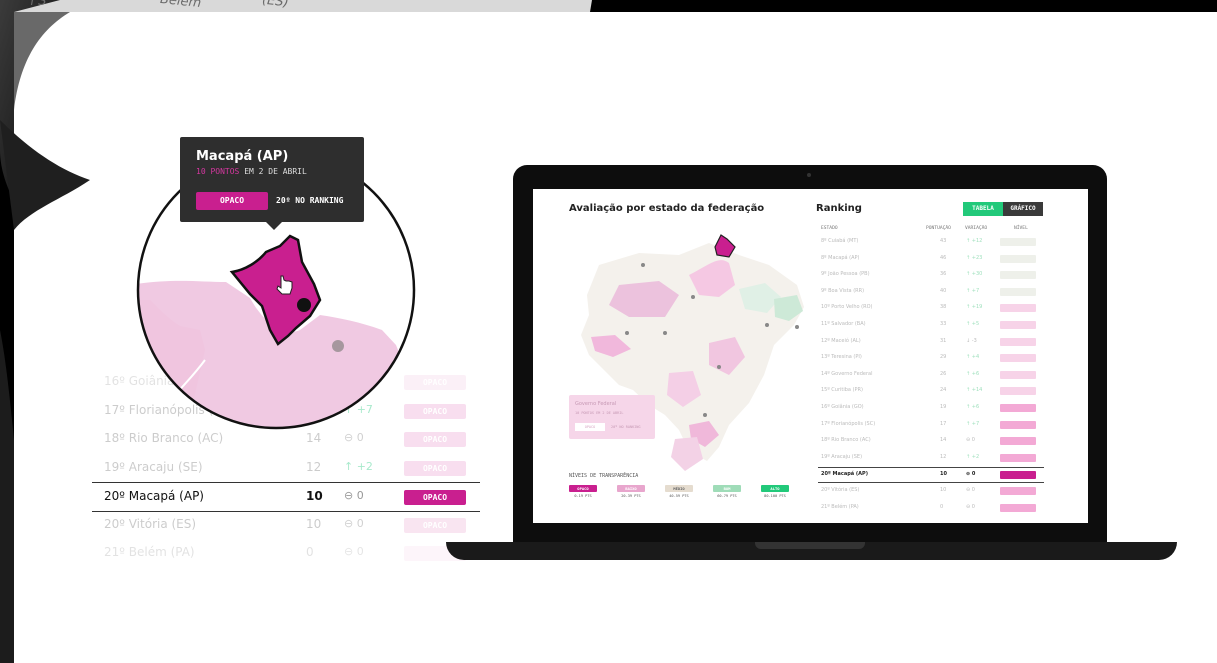  I want to click on ranking-row-variation: ↑ +19, so click(974, 307).